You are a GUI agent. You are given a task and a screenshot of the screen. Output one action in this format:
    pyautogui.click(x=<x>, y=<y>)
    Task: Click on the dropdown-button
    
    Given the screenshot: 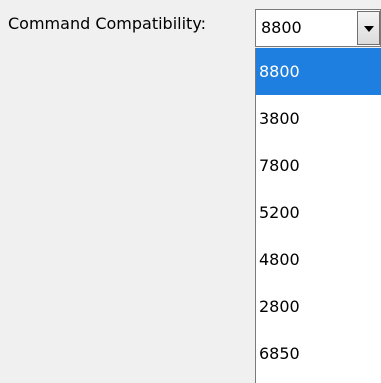 What is the action you would take?
    pyautogui.click(x=368, y=28)
    